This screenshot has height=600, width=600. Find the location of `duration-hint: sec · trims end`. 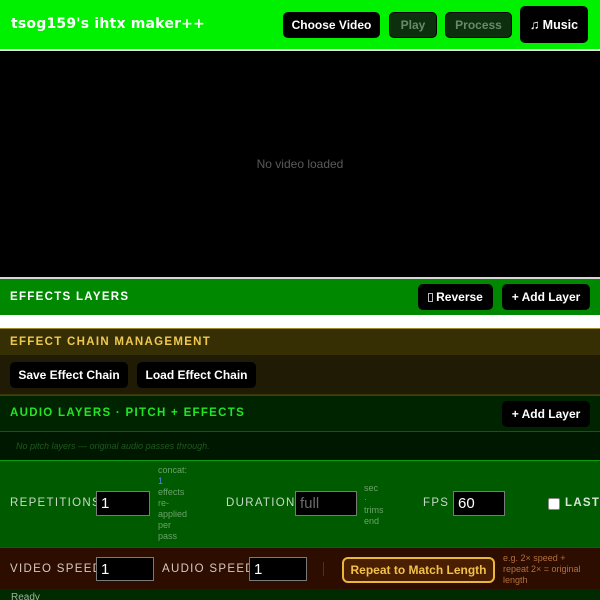

duration-hint: sec · trims end is located at coordinates (379, 505).